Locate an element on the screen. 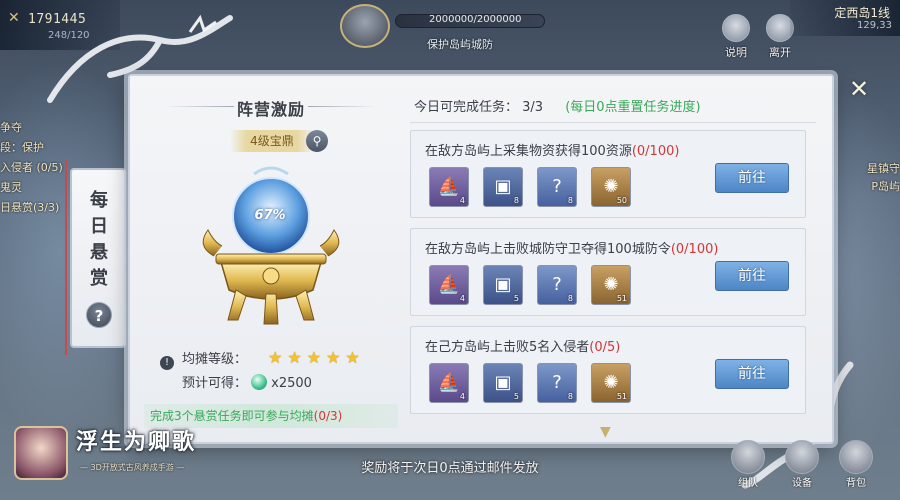 The image size is (900, 500). task-progress: (0/5) is located at coordinates (605, 347).